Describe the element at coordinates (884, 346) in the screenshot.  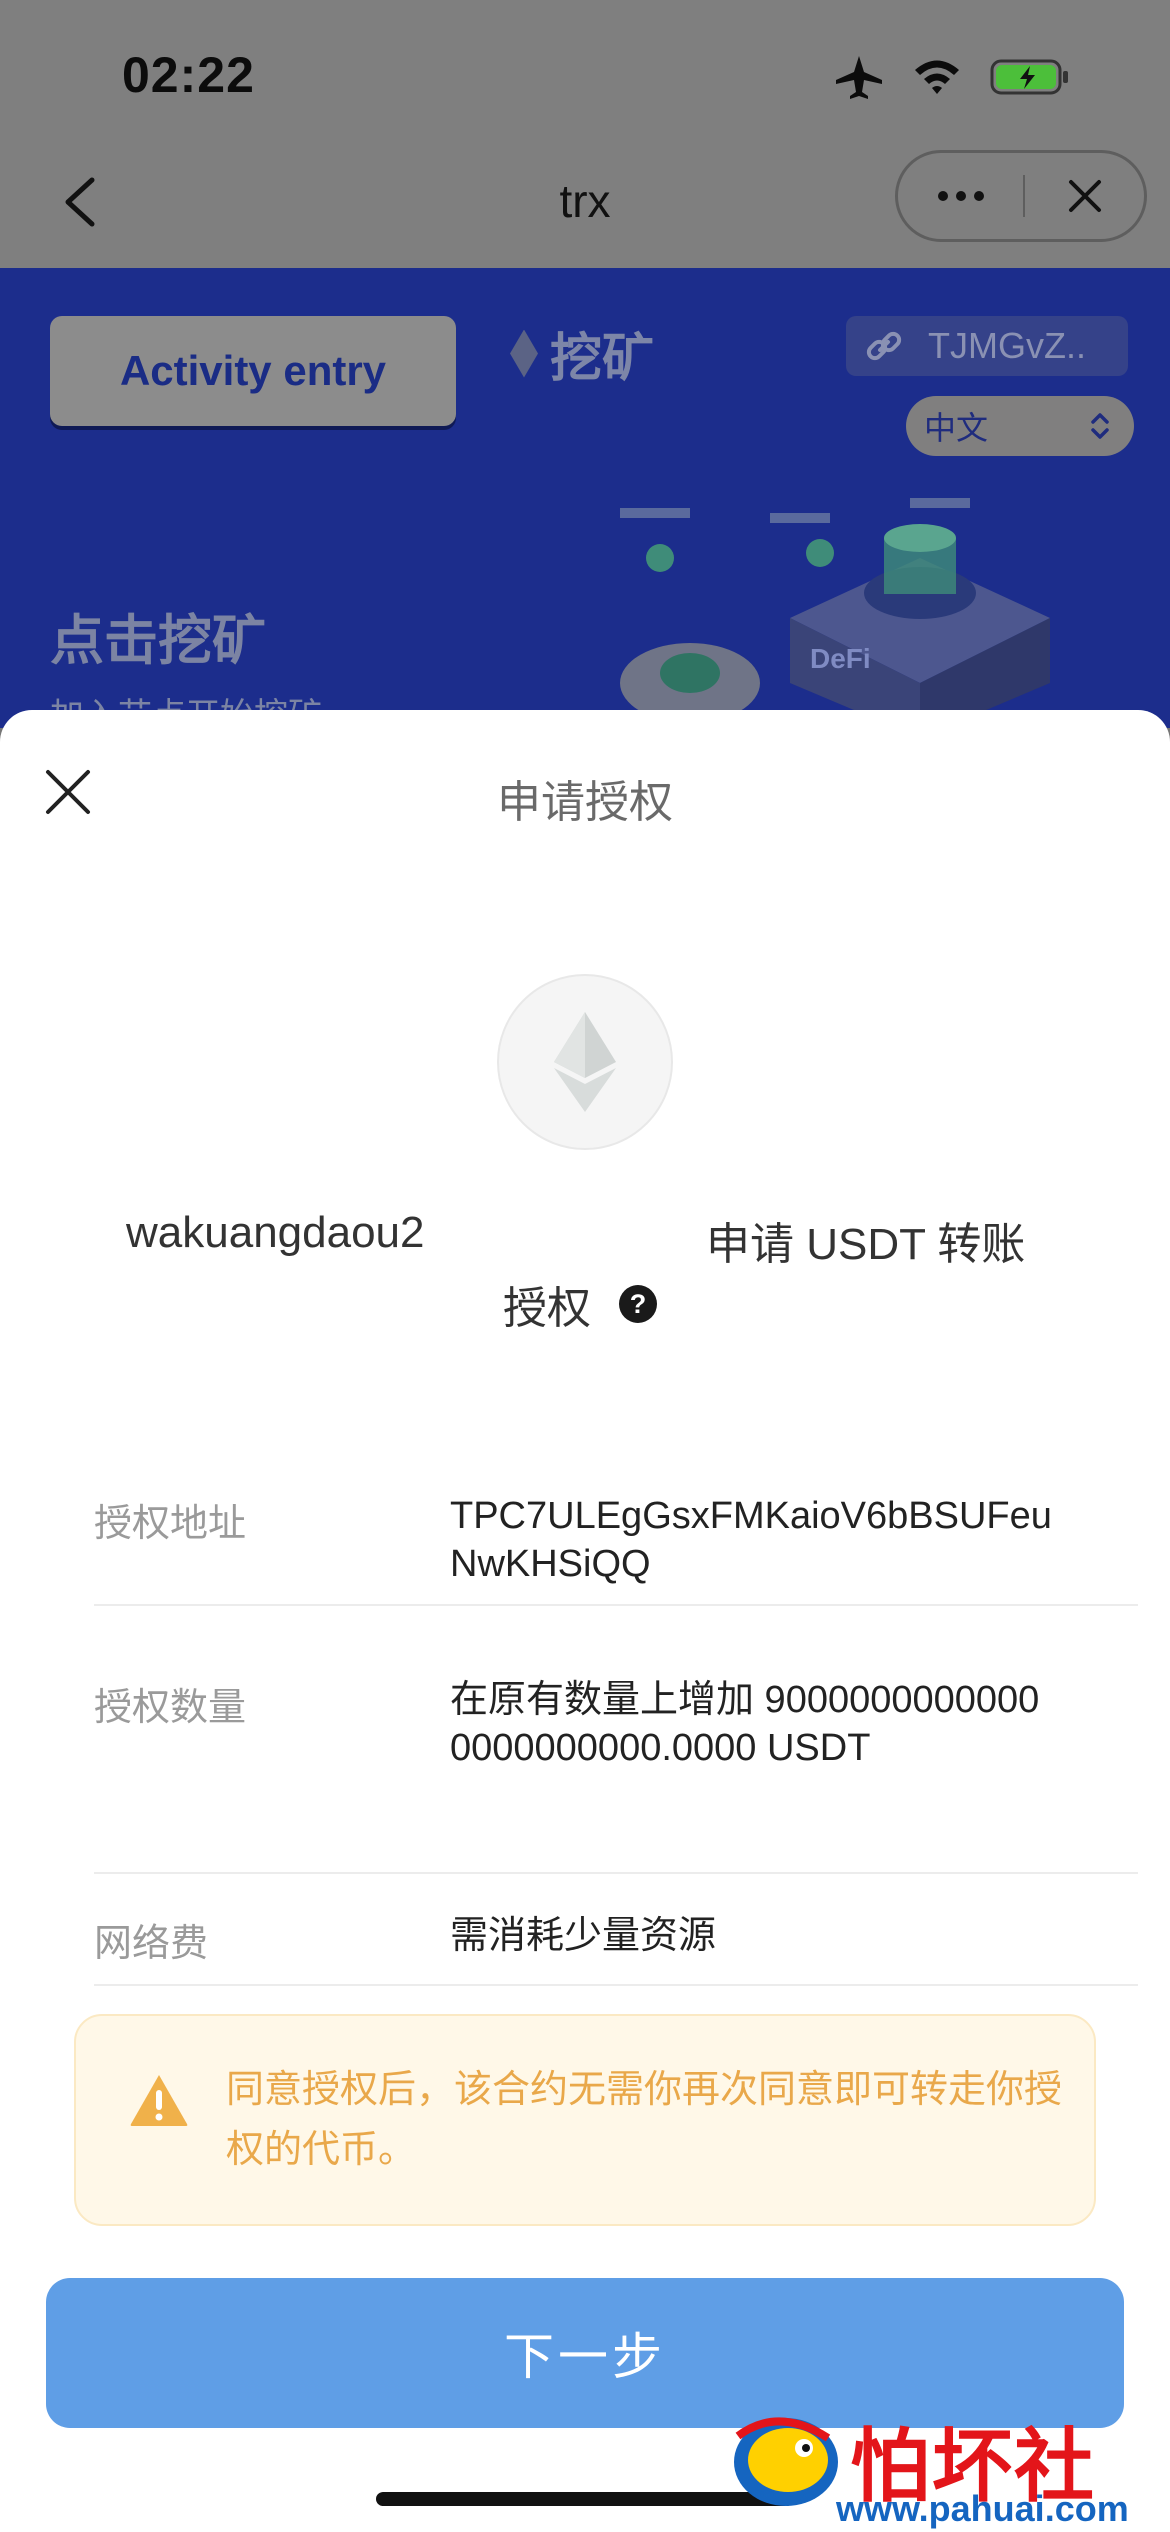
I see `link-icon` at that location.